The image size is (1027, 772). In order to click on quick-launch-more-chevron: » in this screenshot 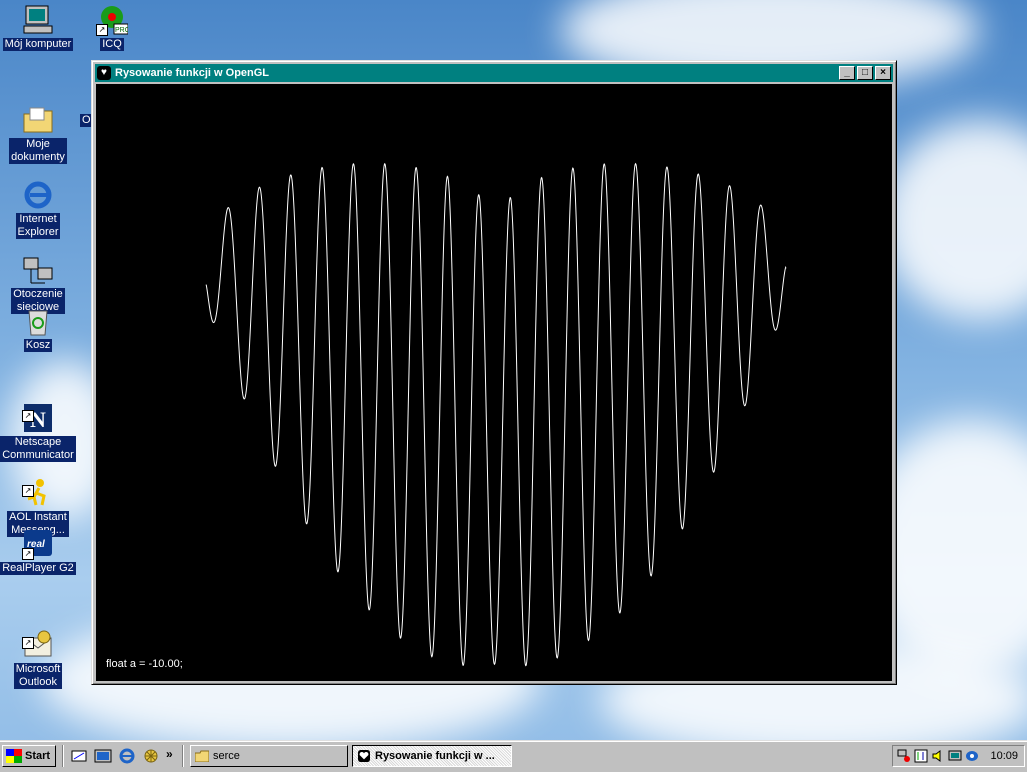, I will do `click(169, 754)`.